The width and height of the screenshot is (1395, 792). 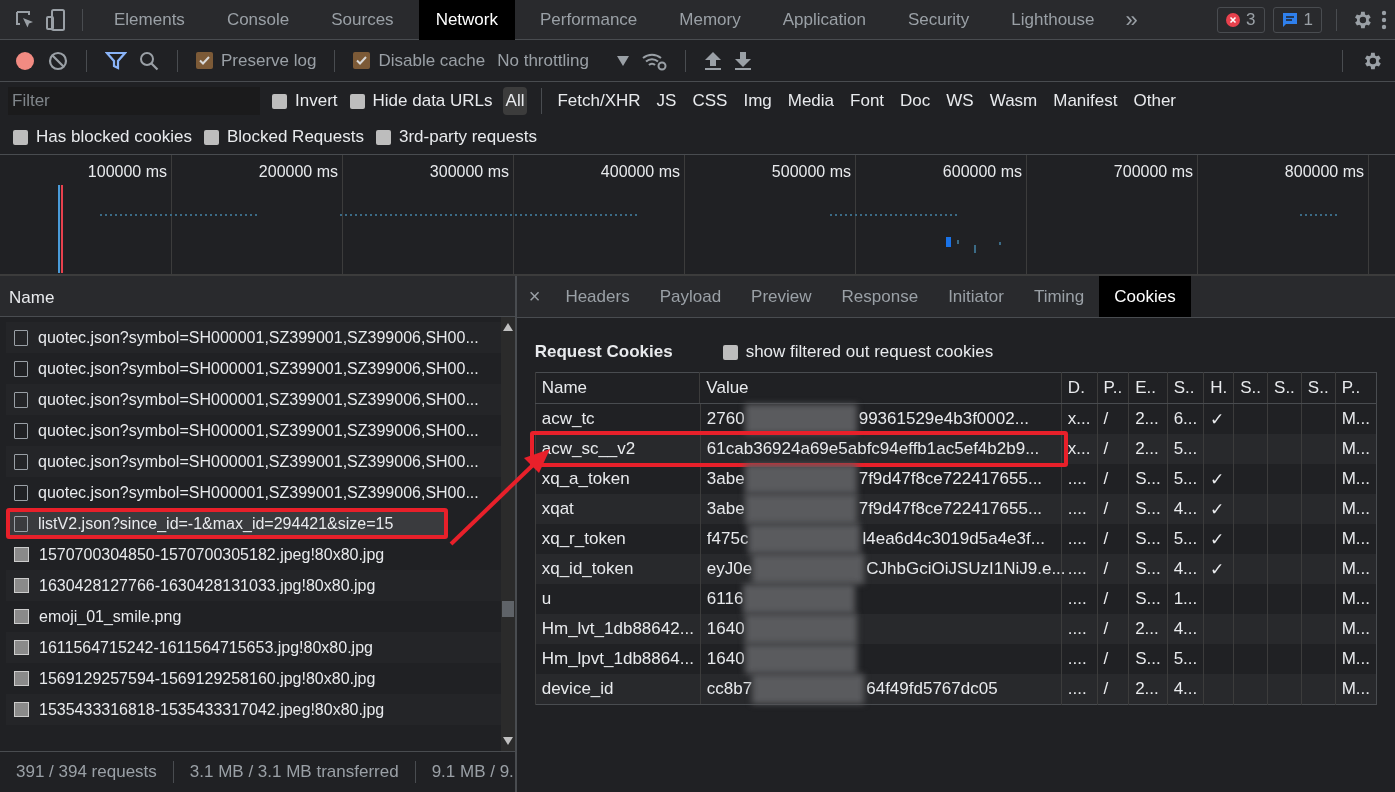 What do you see at coordinates (25, 60) in the screenshot?
I see `record-icon` at bounding box center [25, 60].